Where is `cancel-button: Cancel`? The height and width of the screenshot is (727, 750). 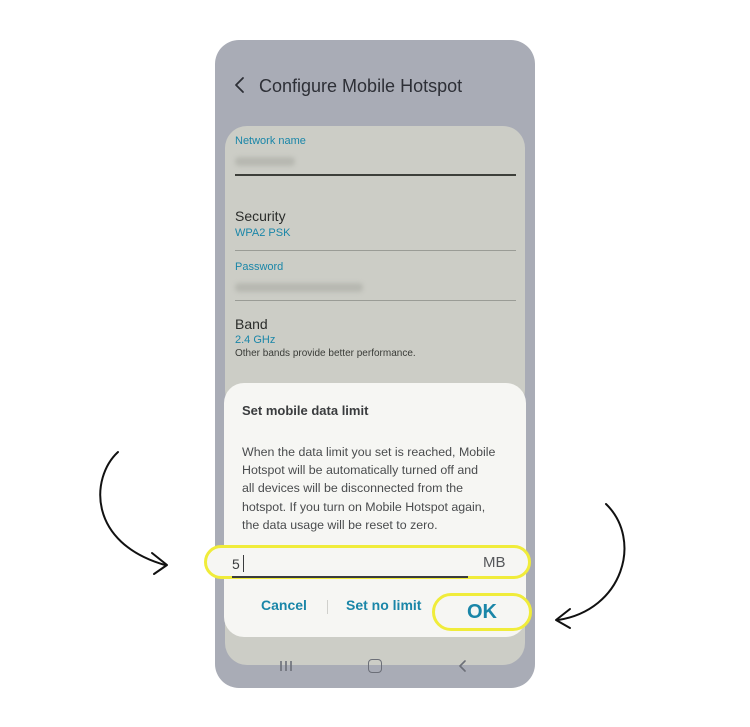 cancel-button: Cancel is located at coordinates (284, 605).